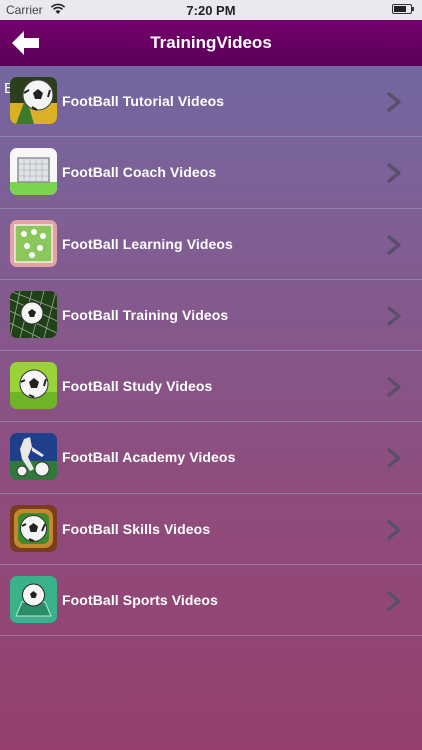 The height and width of the screenshot is (750, 422). Describe the element at coordinates (33, 172) in the screenshot. I see `soccer-goal-icon` at that location.